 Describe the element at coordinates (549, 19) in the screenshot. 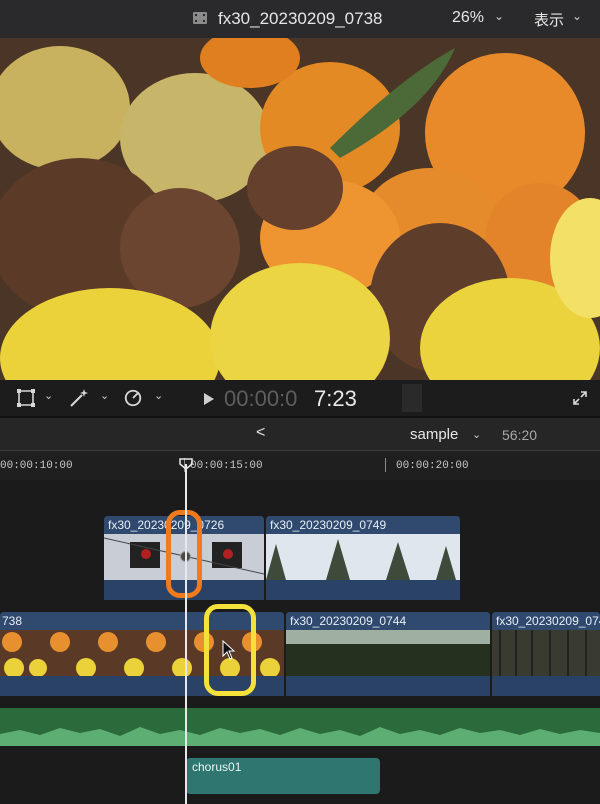

I see `view-menu: 表示` at that location.